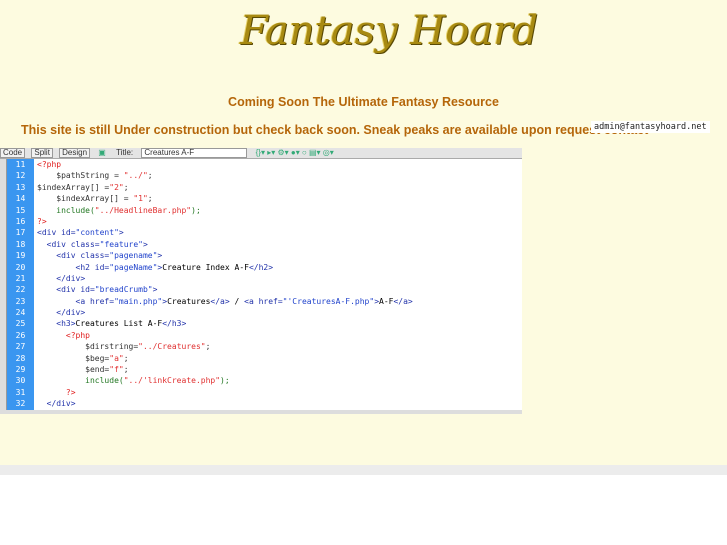 The height and width of the screenshot is (545, 727). What do you see at coordinates (294, 152) in the screenshot?
I see `toolbar-icons: {}▾ ▸▾ ⚙▾ ●▾ ○ ▤▾ ◎▾` at bounding box center [294, 152].